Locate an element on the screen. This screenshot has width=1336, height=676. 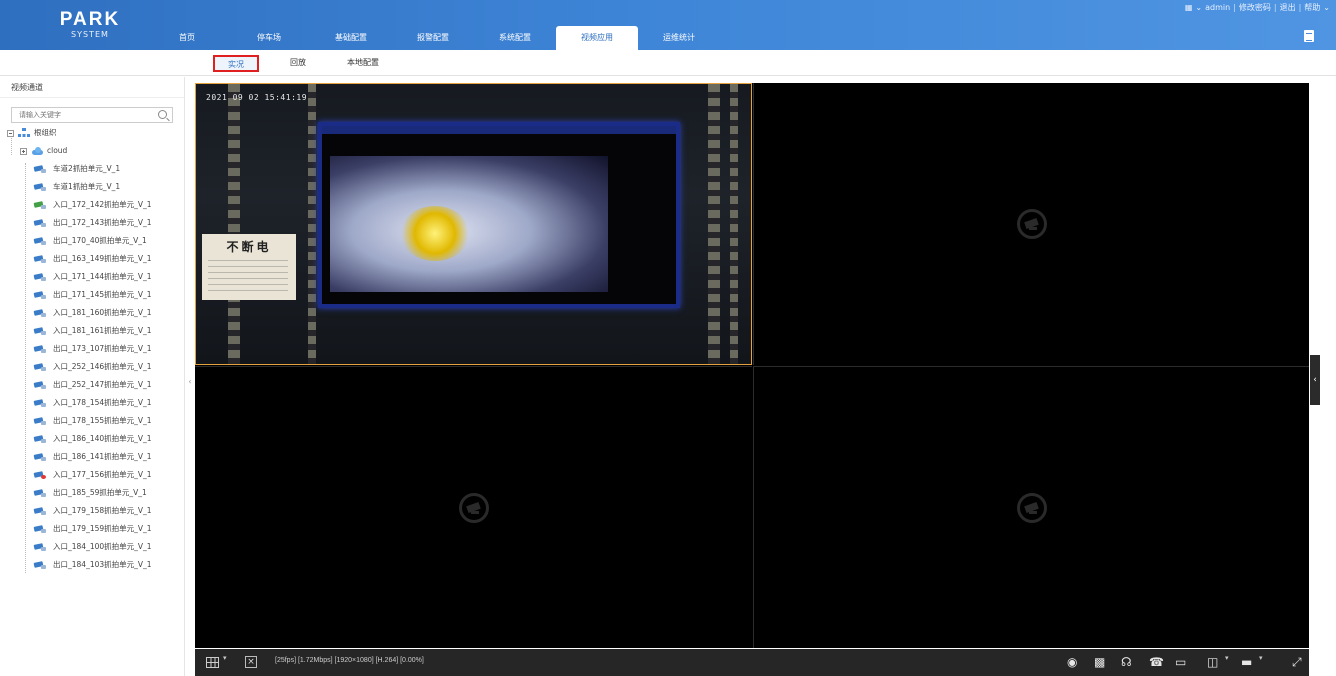
camera-placeholder-icon is located at coordinates (1031, 224).